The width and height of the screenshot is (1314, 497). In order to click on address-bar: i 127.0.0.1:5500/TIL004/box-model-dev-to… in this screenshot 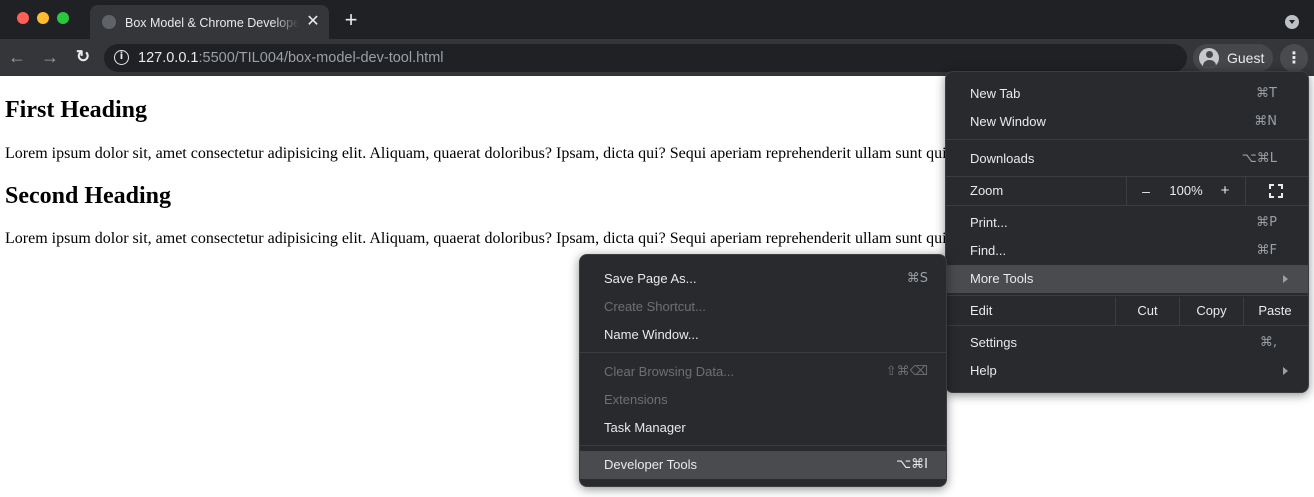, I will do `click(645, 58)`.